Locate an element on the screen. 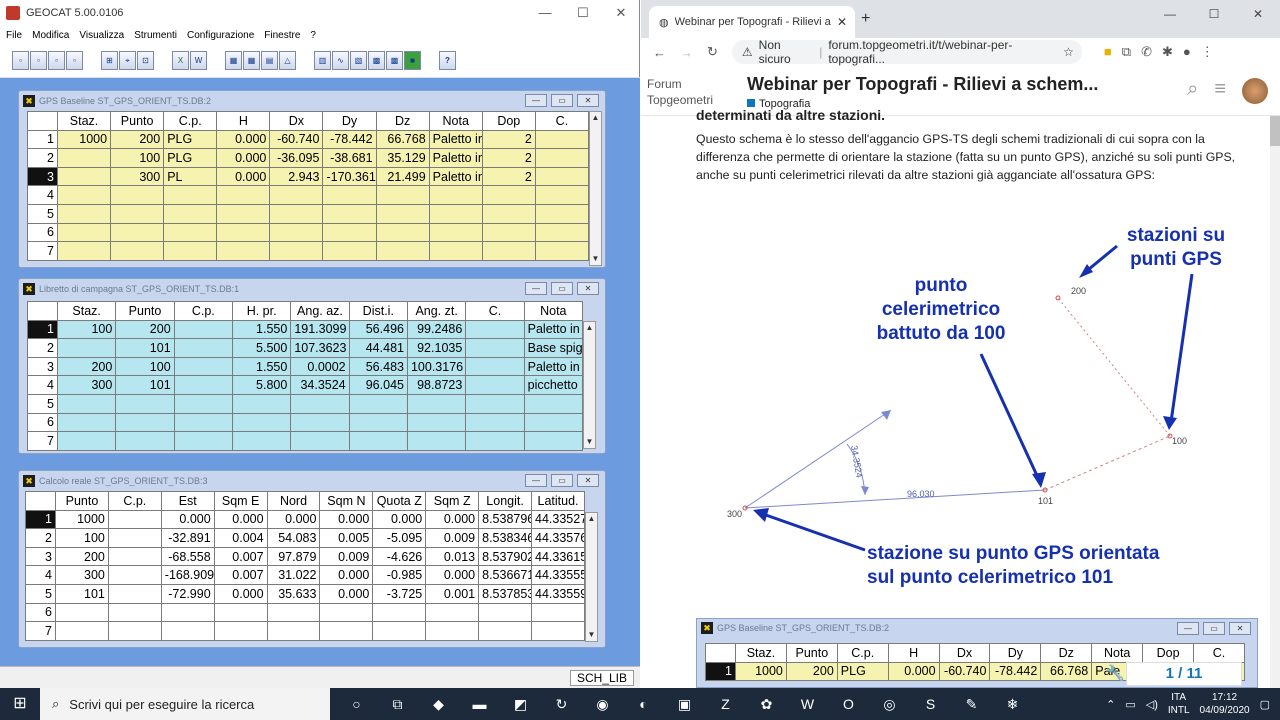 This screenshot has height=720, width=1280. table-cell: 44.481 is located at coordinates (378, 348).